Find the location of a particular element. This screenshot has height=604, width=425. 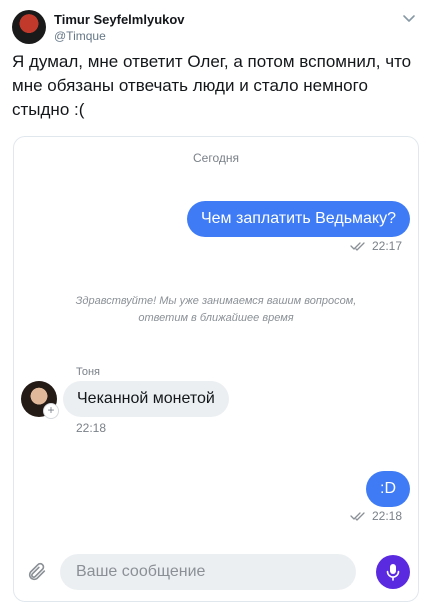

message-meta: 22:18 is located at coordinates (376, 516).